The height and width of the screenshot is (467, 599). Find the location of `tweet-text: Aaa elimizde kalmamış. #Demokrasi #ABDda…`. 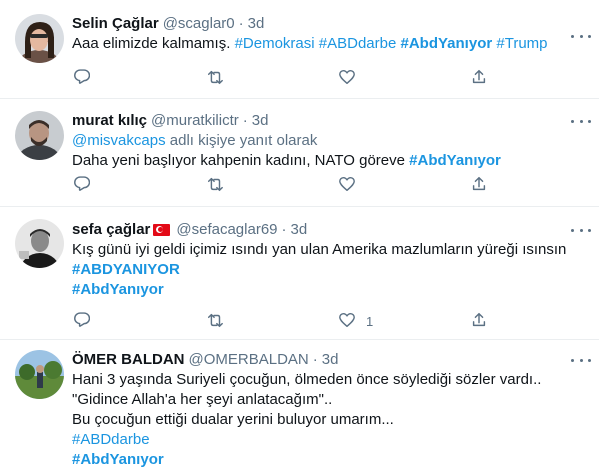

tweet-text: Aaa elimizde kalmamış. #Demokrasi #ABDda… is located at coordinates (328, 44).